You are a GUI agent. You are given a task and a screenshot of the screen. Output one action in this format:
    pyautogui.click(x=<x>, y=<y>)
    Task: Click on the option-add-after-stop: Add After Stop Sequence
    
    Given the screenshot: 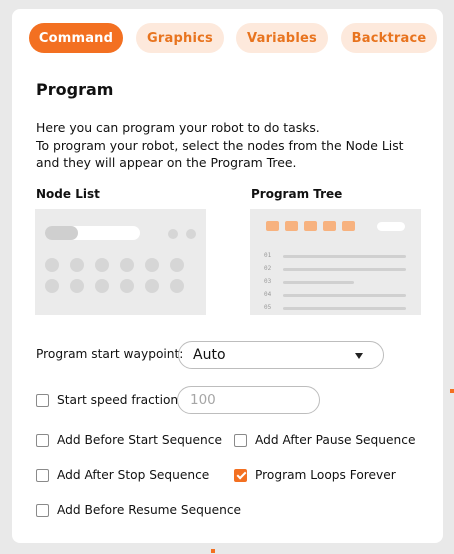 What is the action you would take?
    pyautogui.click(x=122, y=475)
    